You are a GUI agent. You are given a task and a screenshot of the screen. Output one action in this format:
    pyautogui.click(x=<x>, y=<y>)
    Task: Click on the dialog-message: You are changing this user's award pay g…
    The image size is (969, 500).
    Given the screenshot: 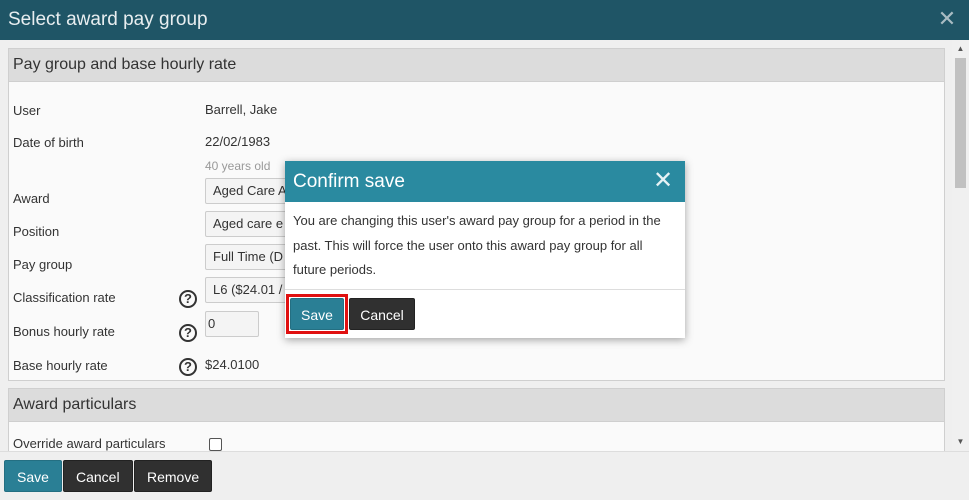 What is the action you would take?
    pyautogui.click(x=477, y=245)
    